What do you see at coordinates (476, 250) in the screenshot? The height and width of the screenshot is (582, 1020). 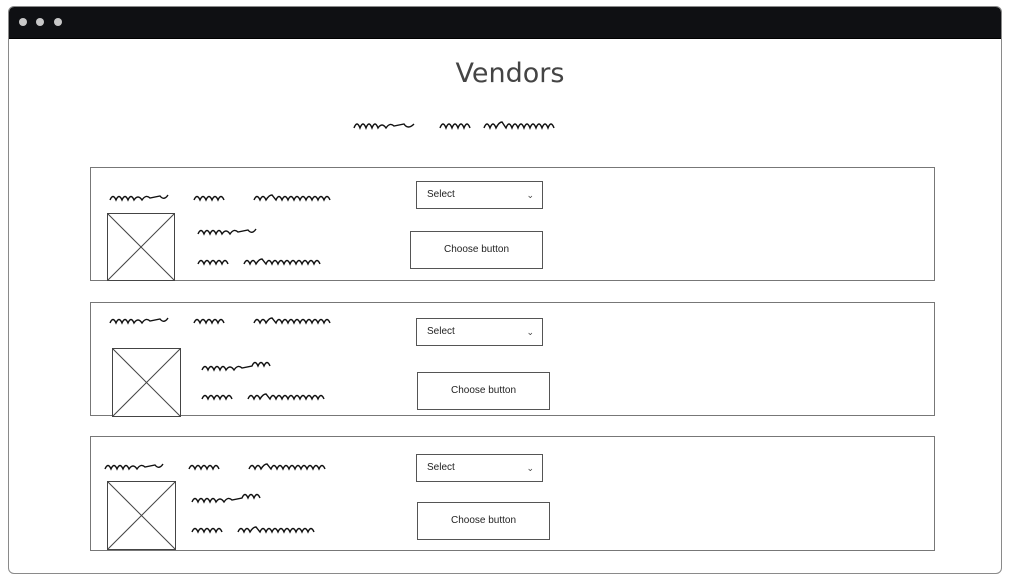 I see `vendor-1-choose-button: Choose button` at bounding box center [476, 250].